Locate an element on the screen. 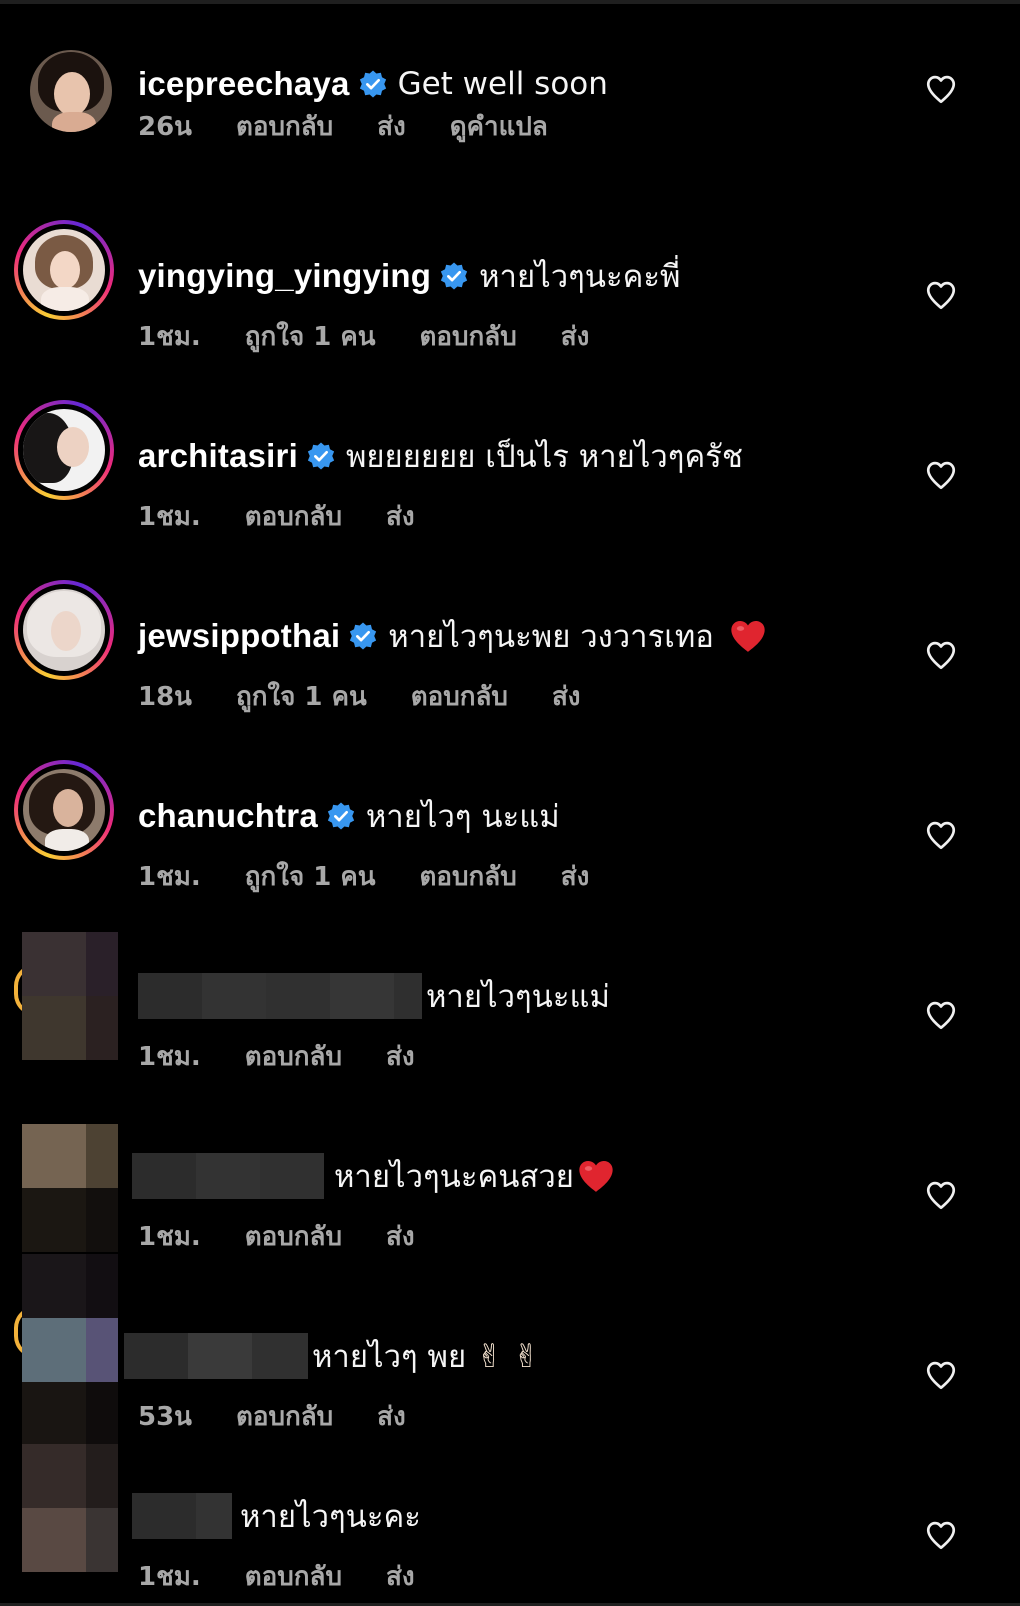 The height and width of the screenshot is (1606, 1020). comment-item: หายไวๆนะแม่ 1ชม. ตอบกลับ ส่ง is located at coordinates (510, 1008).